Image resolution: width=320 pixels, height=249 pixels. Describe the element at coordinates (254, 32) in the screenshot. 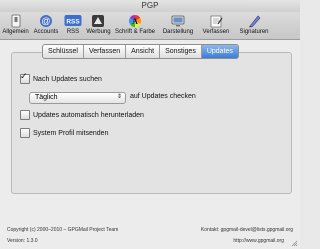

I see `toolbar-label: Signaturen` at that location.